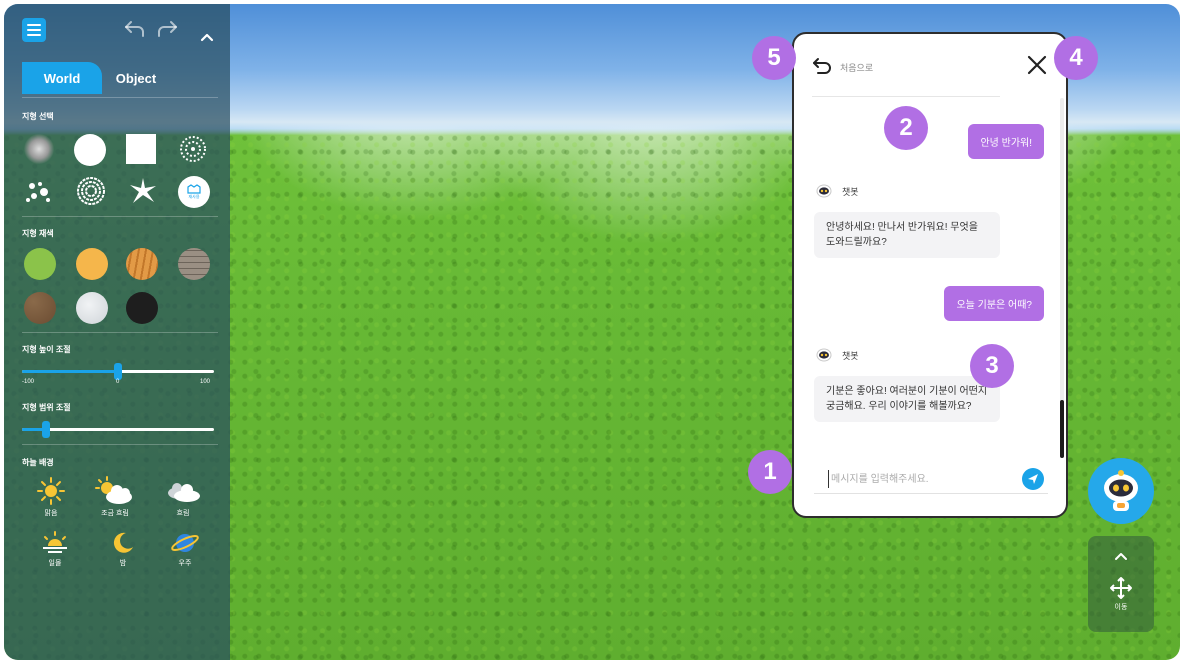  What do you see at coordinates (906, 128) in the screenshot?
I see `marker-2: 2` at bounding box center [906, 128].